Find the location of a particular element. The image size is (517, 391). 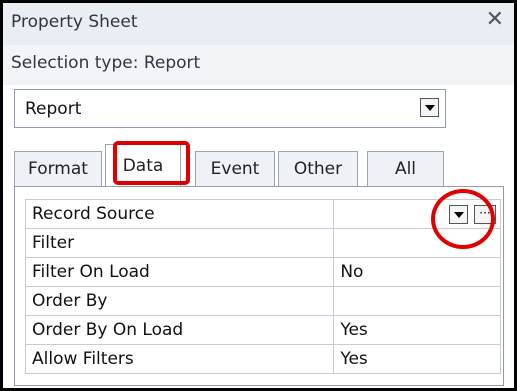

selection-type-row: Selection type: Report is located at coordinates (258, 65).